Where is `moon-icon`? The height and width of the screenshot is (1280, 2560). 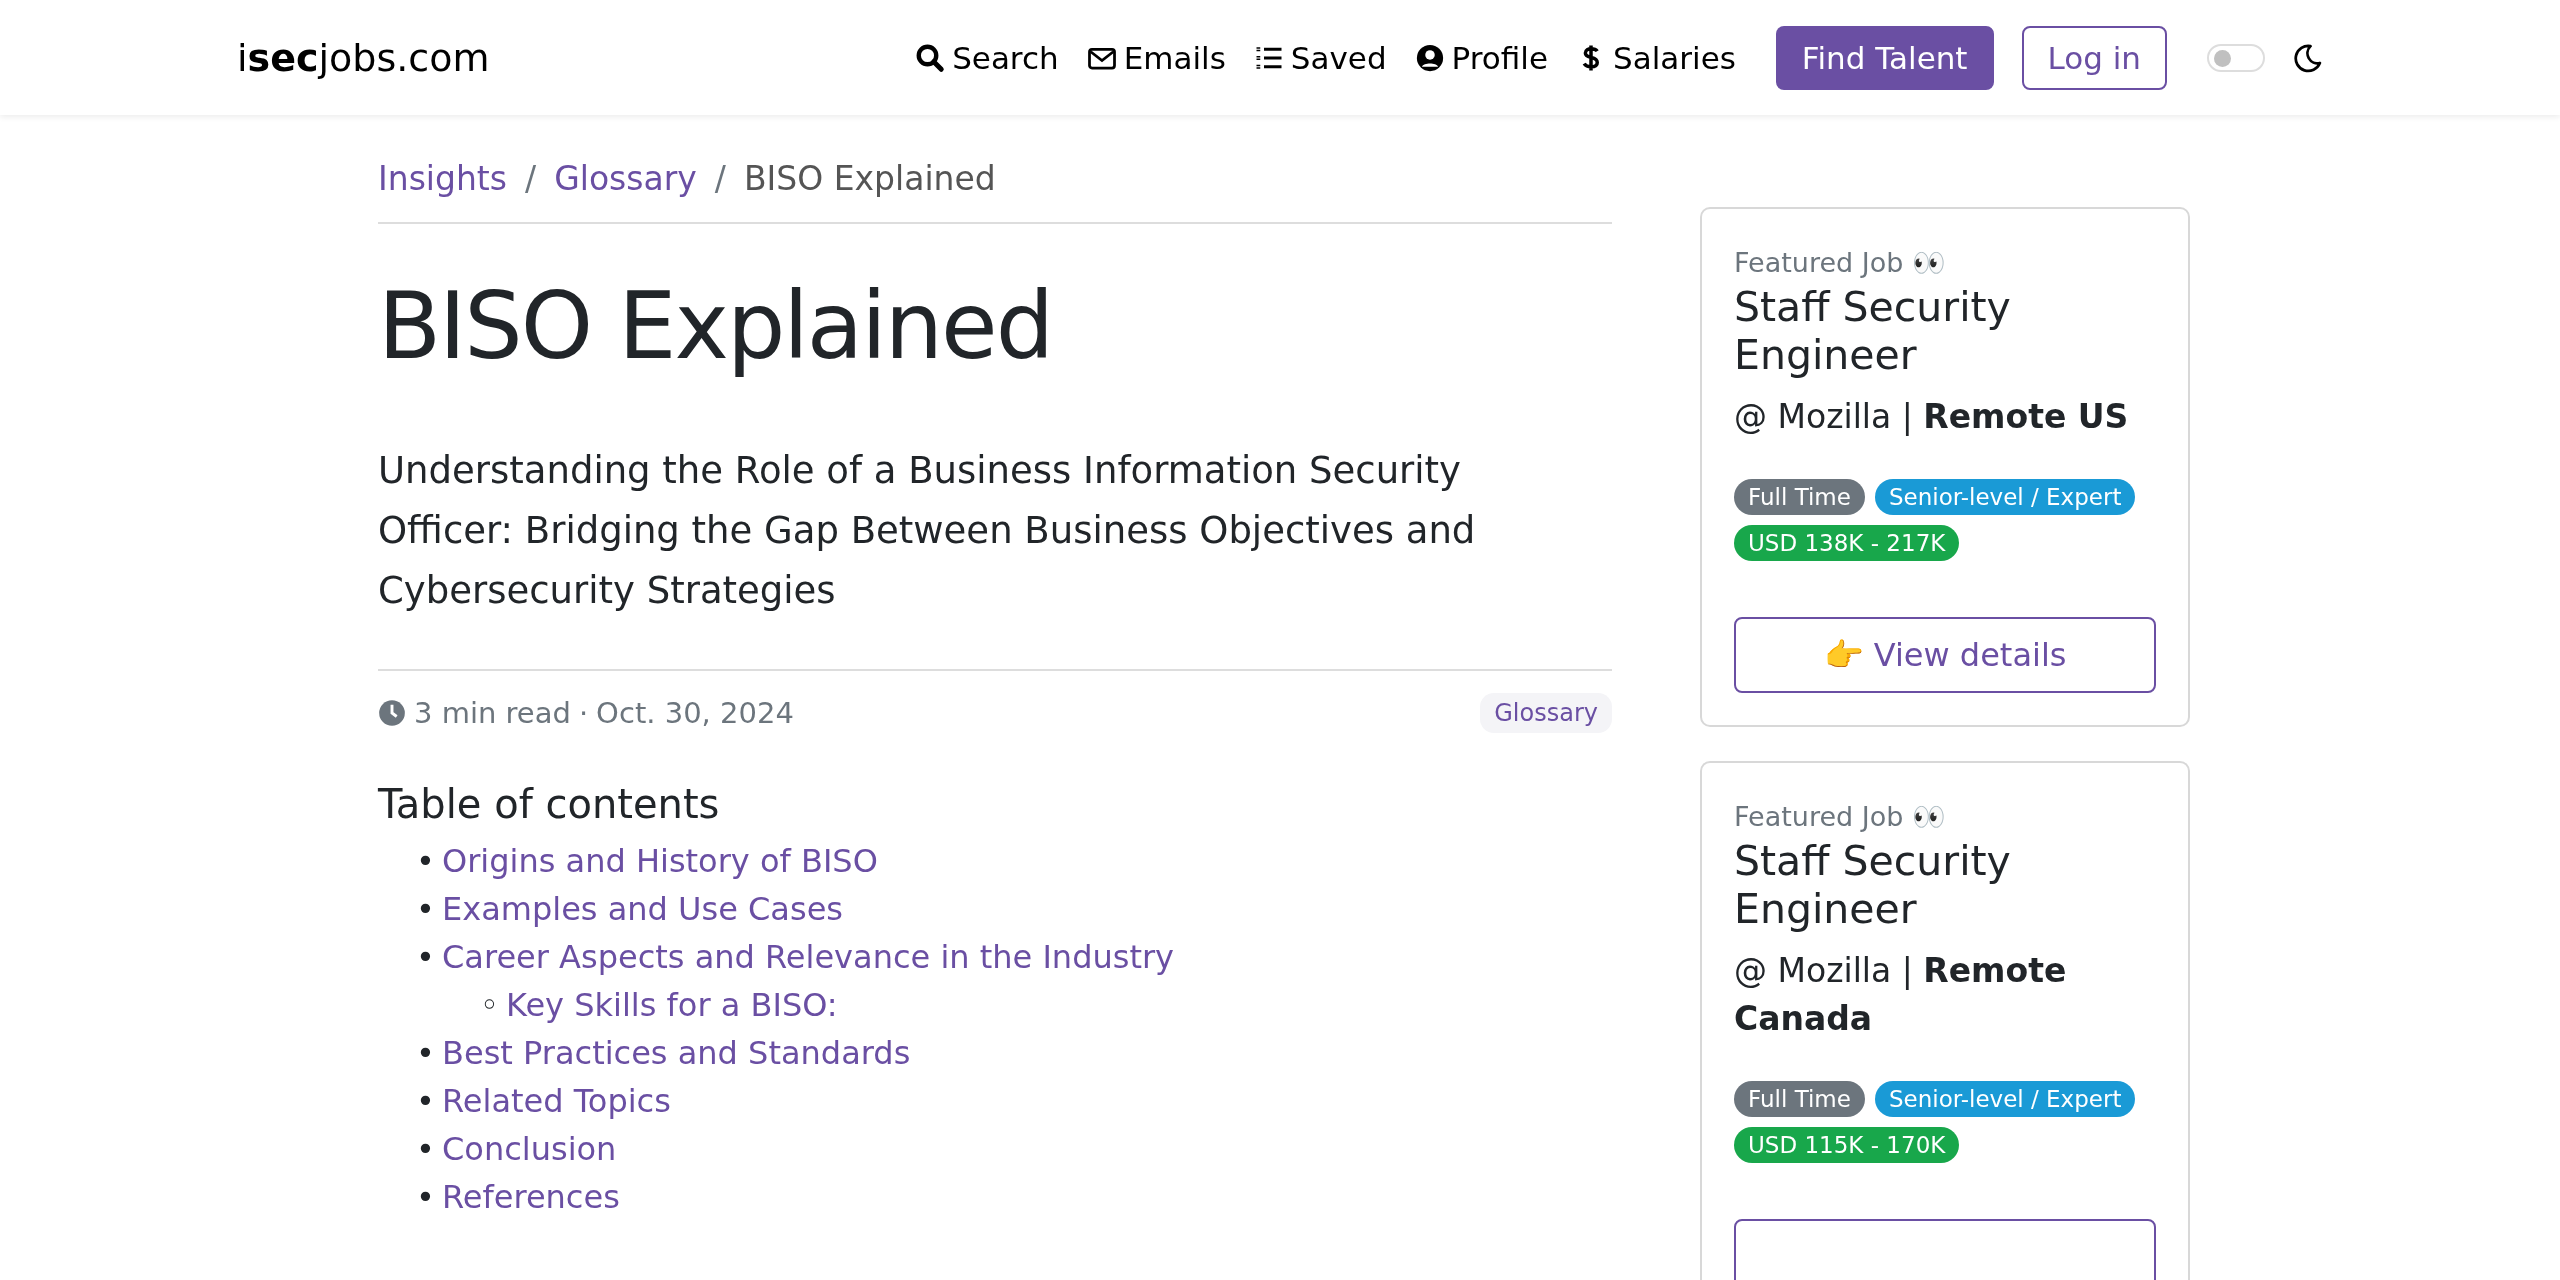 moon-icon is located at coordinates (2308, 57).